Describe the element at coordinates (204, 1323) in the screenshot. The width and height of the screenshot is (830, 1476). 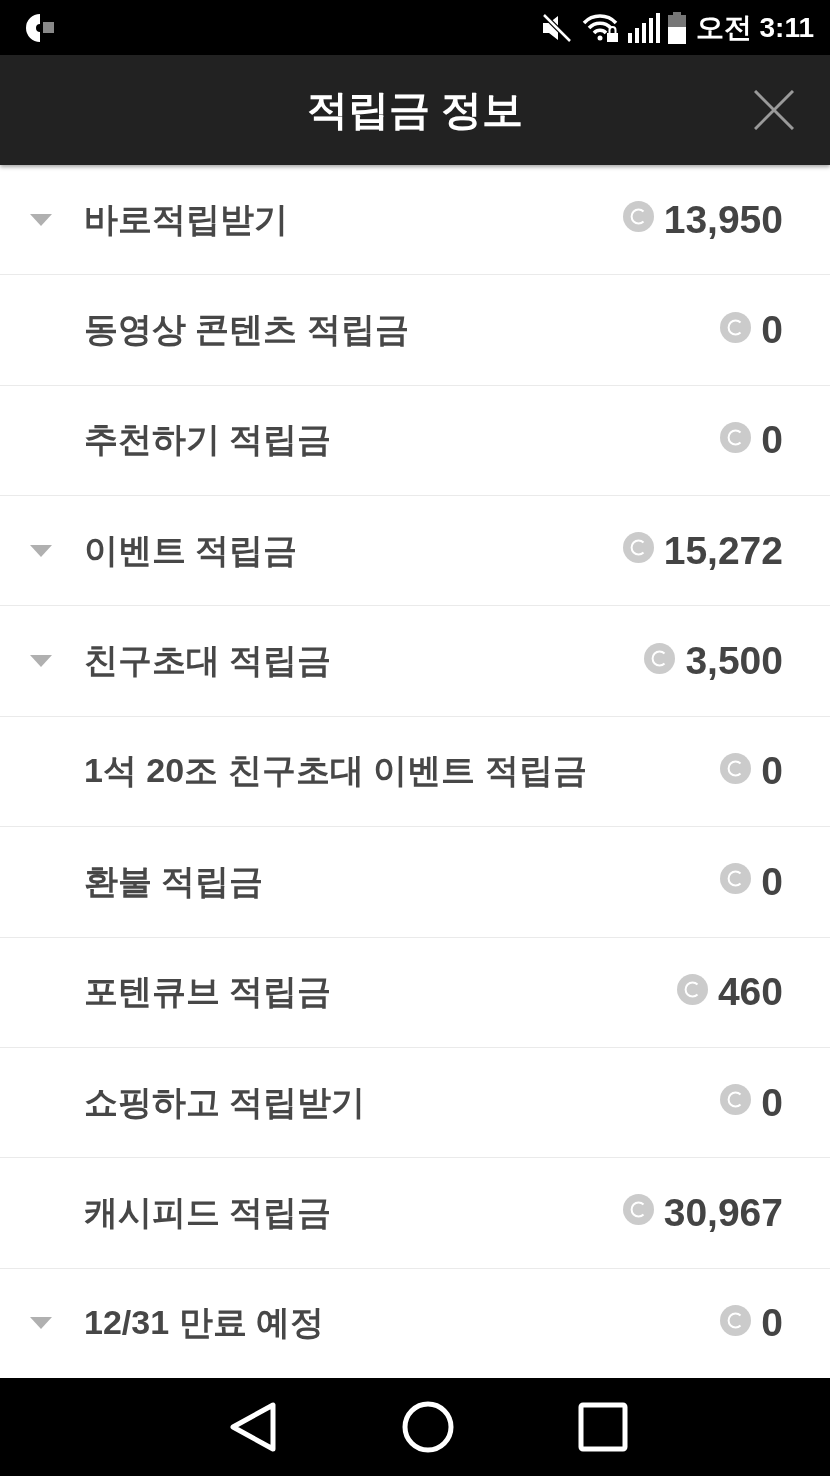
I see `reward-label: 12/31 만료 예정` at that location.